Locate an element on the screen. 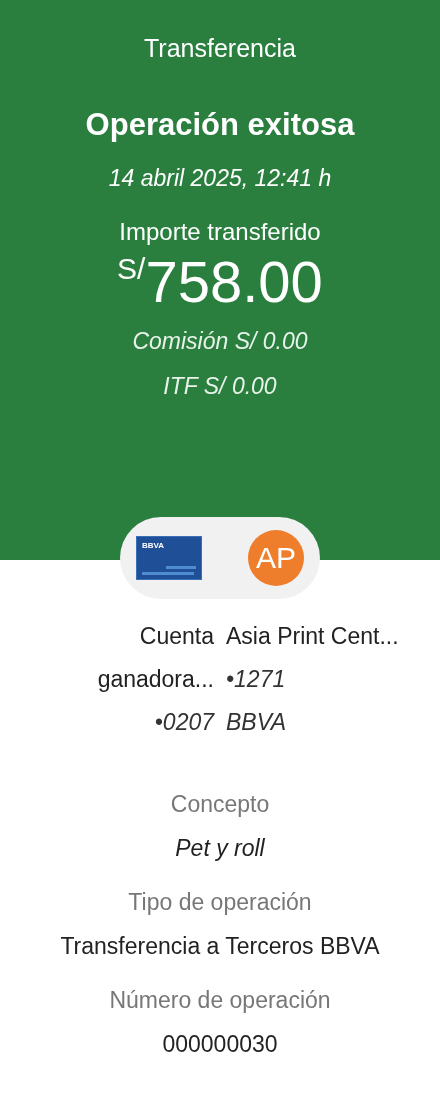 This screenshot has height=1097, width=440. account-number: •0207 is located at coordinates (184, 722).